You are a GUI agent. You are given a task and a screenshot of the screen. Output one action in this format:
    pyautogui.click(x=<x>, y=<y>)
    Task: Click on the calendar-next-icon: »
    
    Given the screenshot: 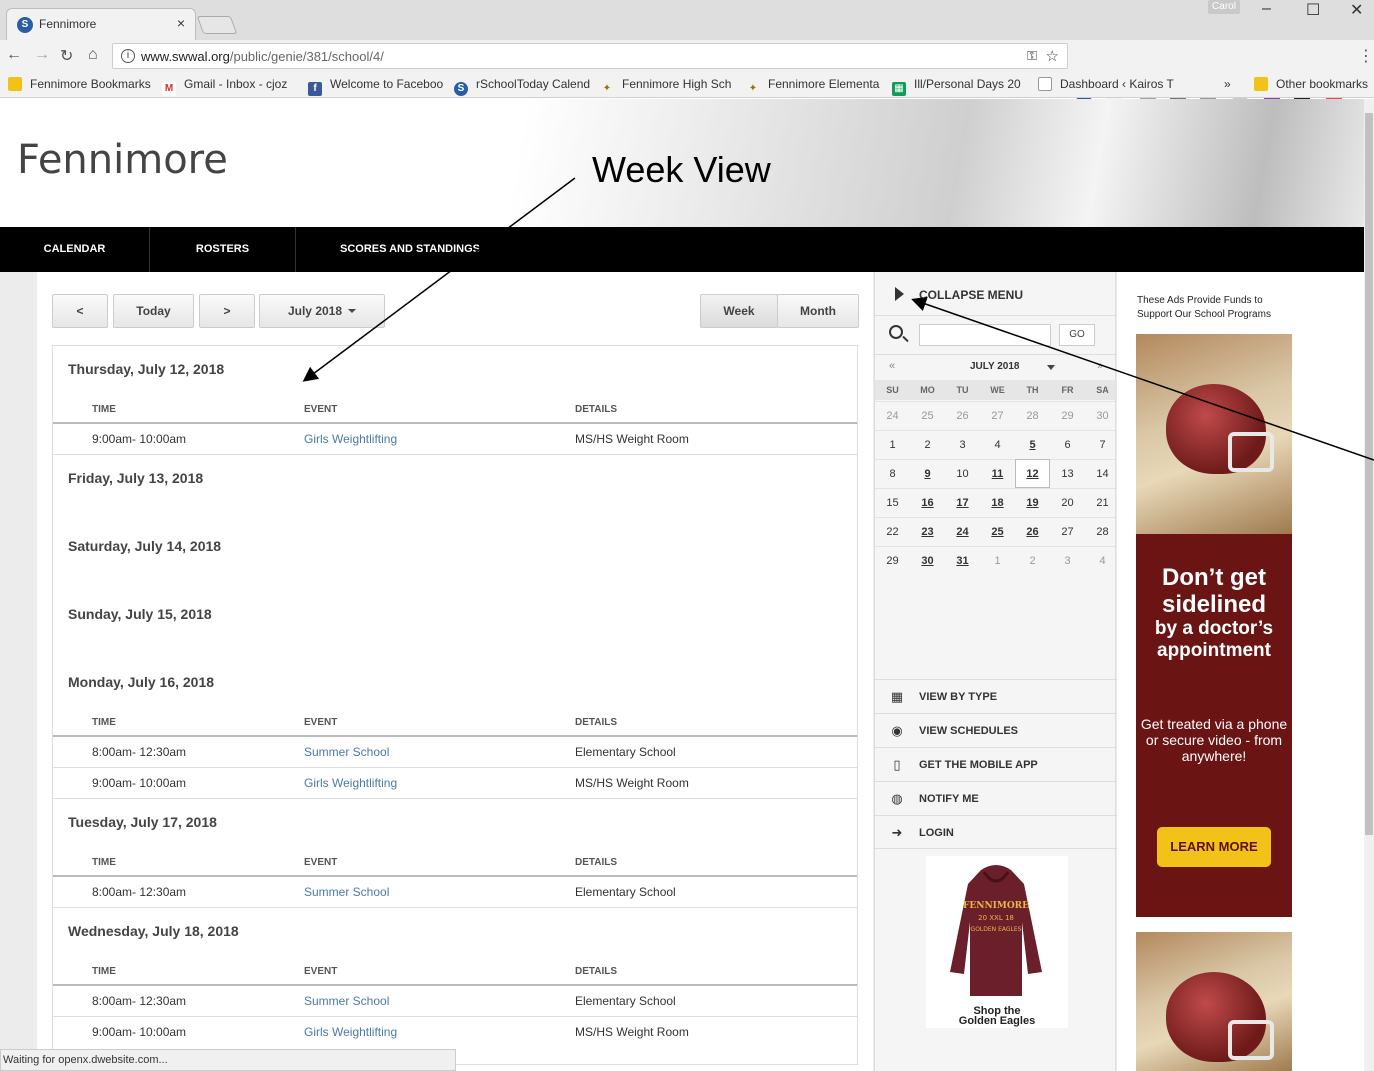 What is the action you would take?
    pyautogui.click(x=1100, y=366)
    